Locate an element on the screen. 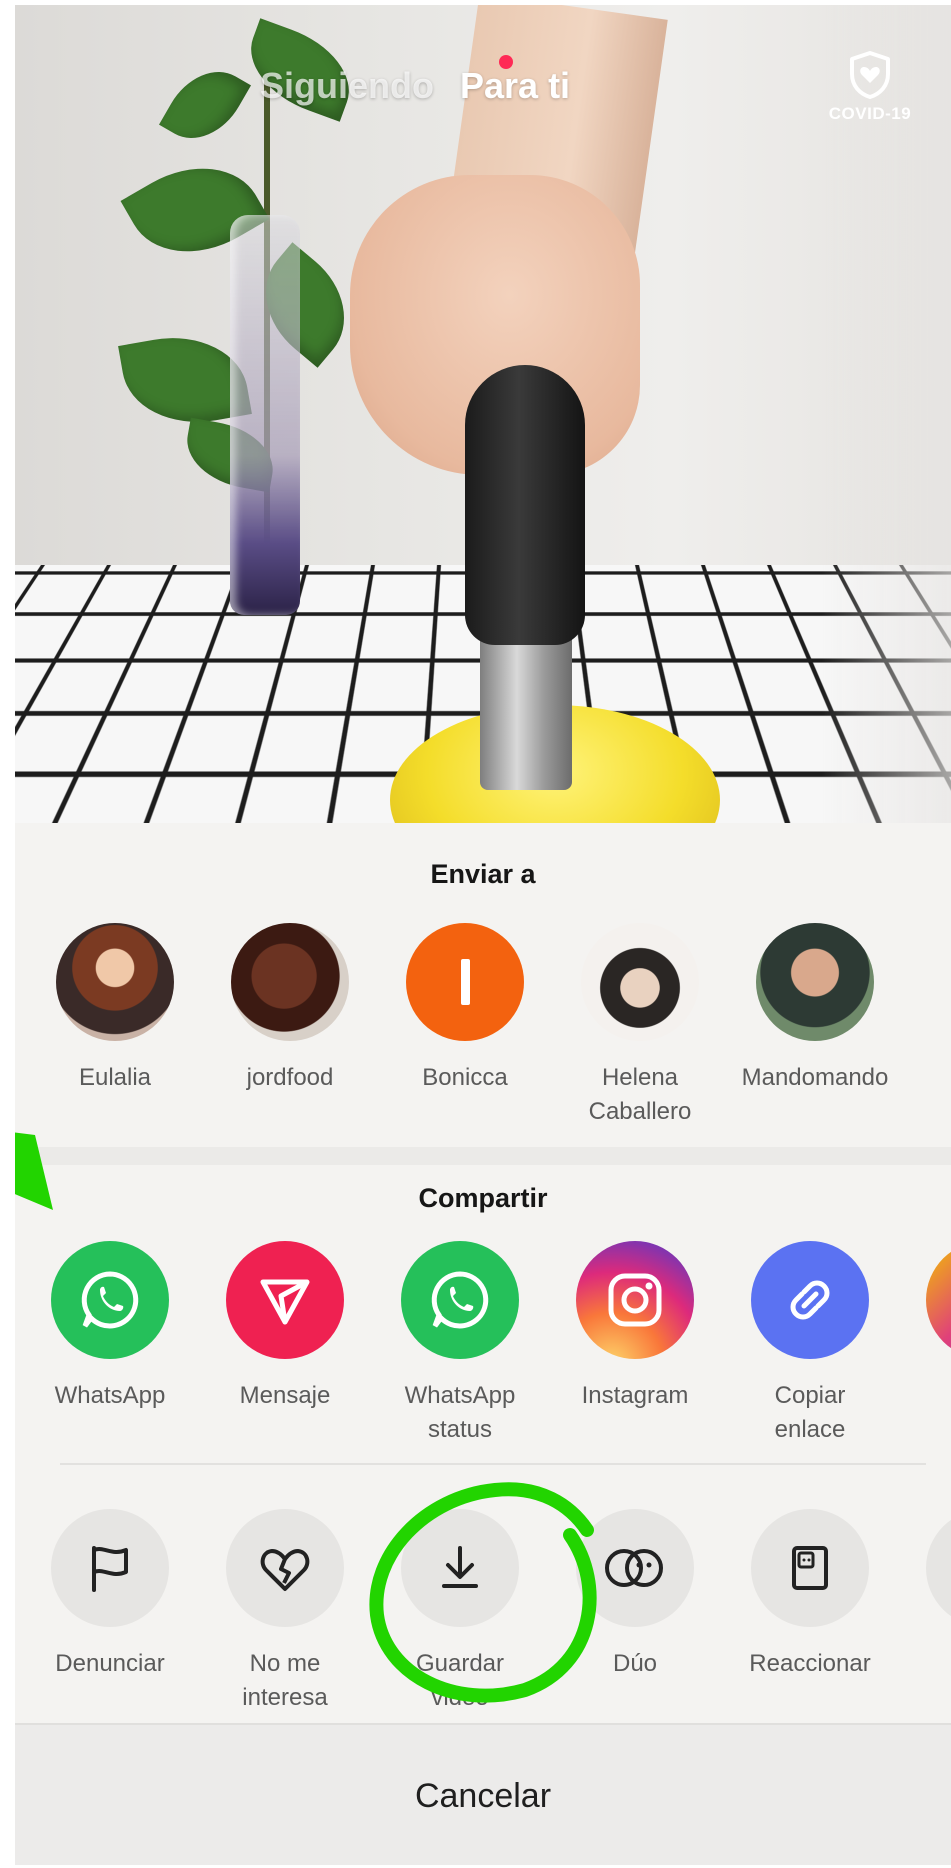  share-label: Instagram is located at coordinates (635, 1395).